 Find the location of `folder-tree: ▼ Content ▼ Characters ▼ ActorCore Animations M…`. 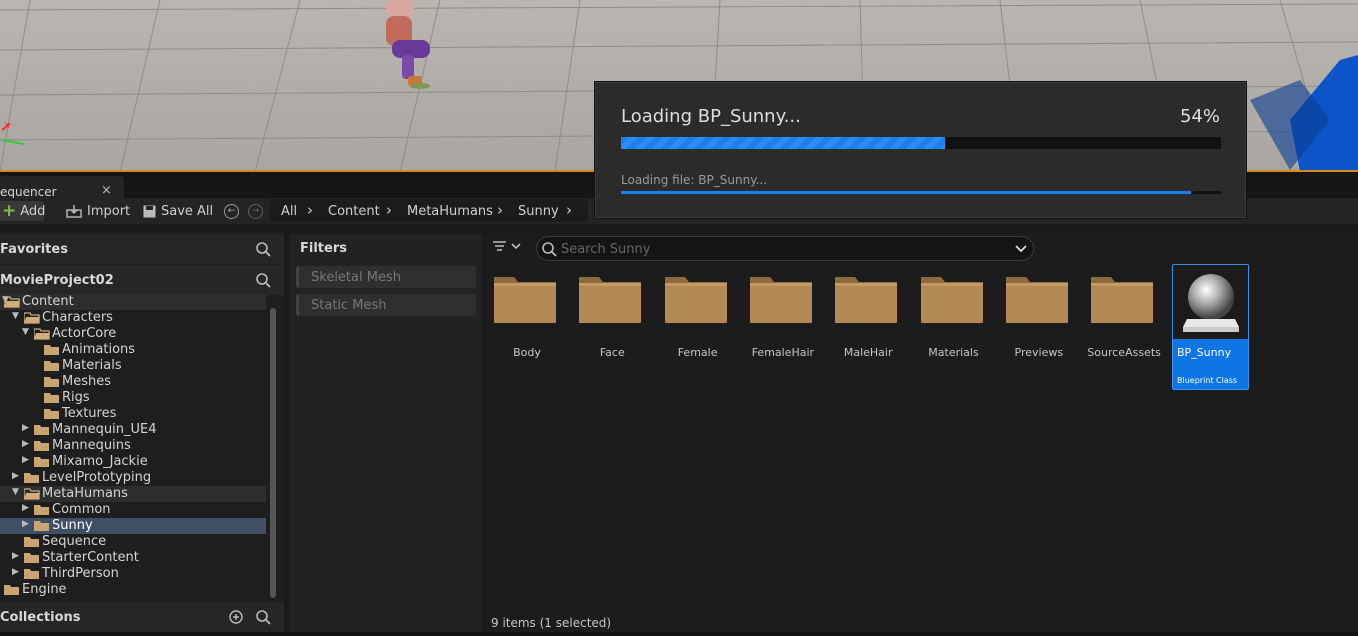

folder-tree: ▼ Content ▼ Characters ▼ ActorCore Animations M… is located at coordinates (133, 447).